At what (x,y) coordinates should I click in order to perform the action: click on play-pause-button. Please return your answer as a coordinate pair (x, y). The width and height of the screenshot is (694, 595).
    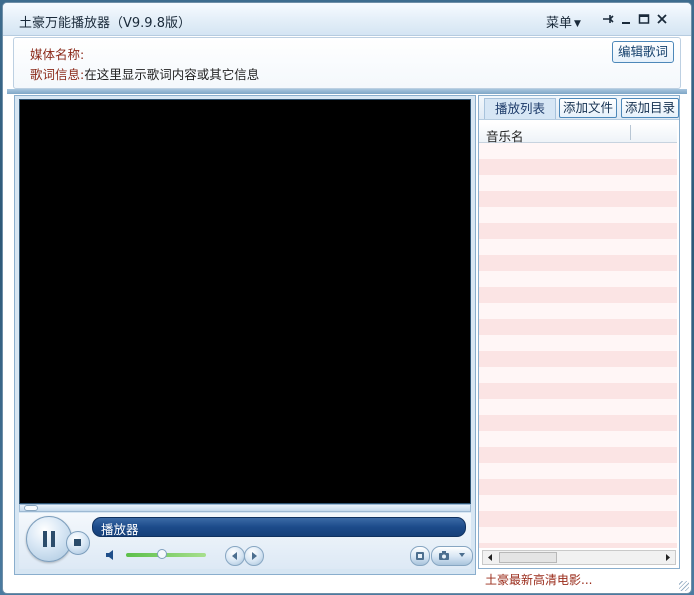
    Looking at the image, I should click on (49, 539).